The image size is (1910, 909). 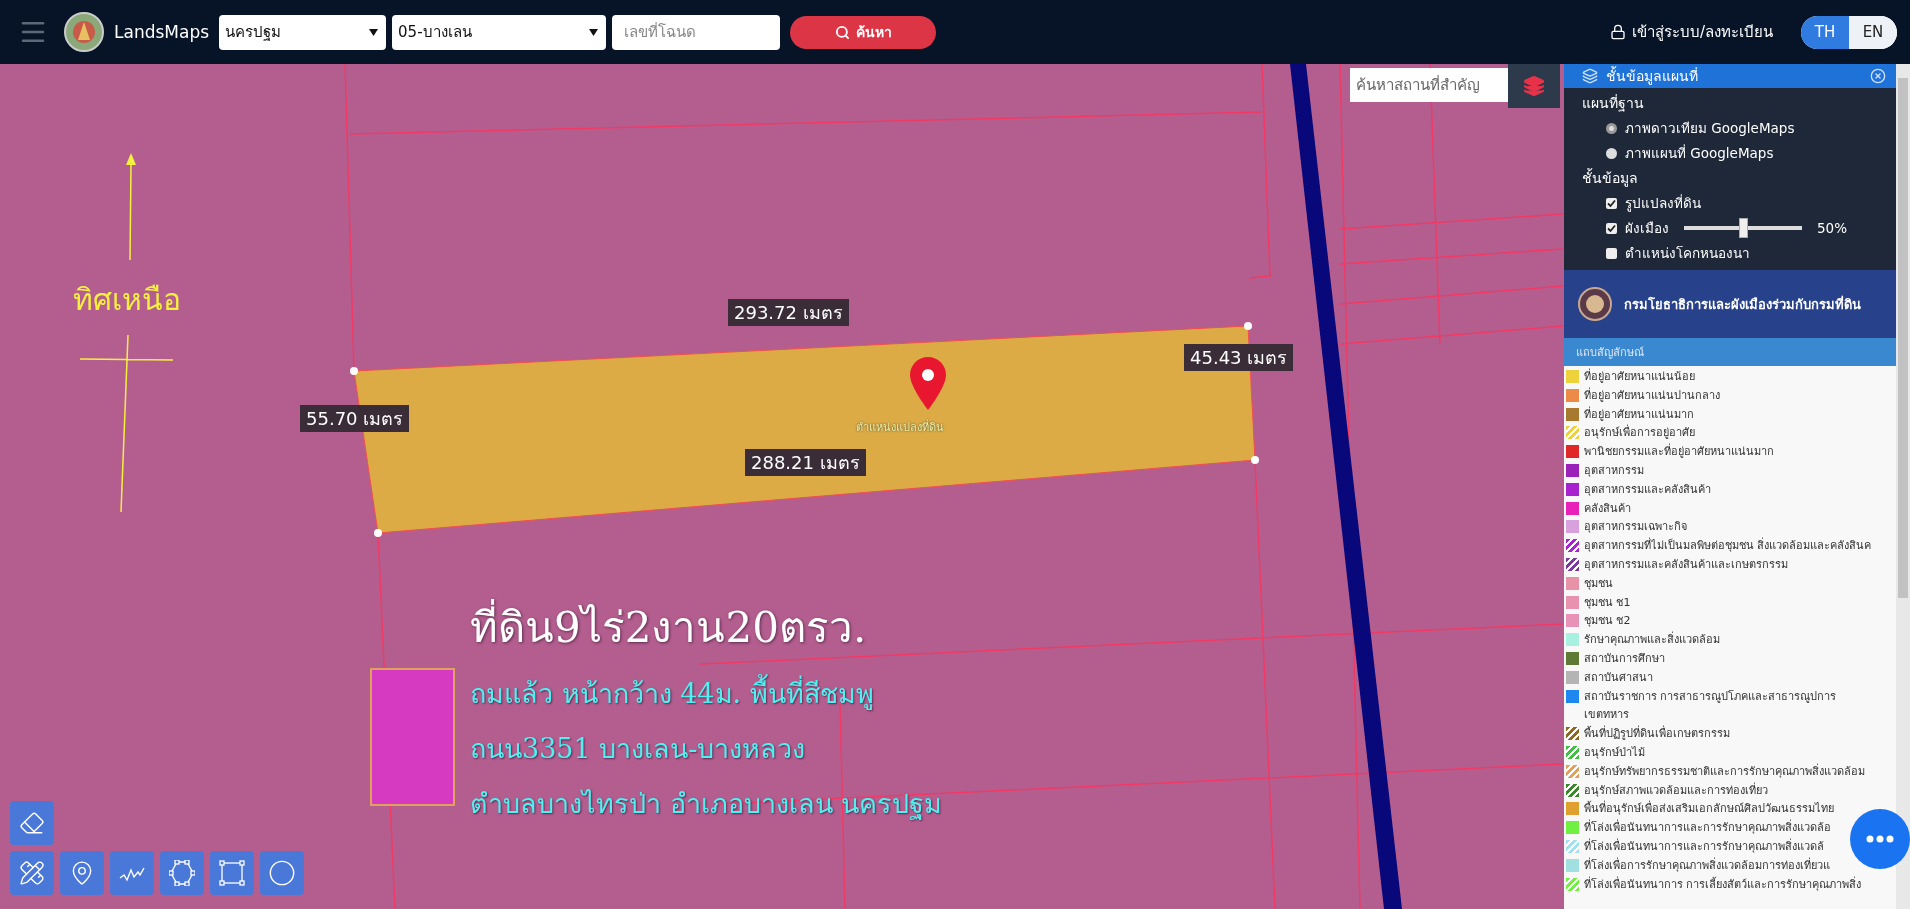 What do you see at coordinates (1724, 771) in the screenshot?
I see `legend-label: อนุรักษ์ทรัพยากรธรรมชาติและการรักษาคุณภาพสิ่งแวดล้อม` at bounding box center [1724, 771].